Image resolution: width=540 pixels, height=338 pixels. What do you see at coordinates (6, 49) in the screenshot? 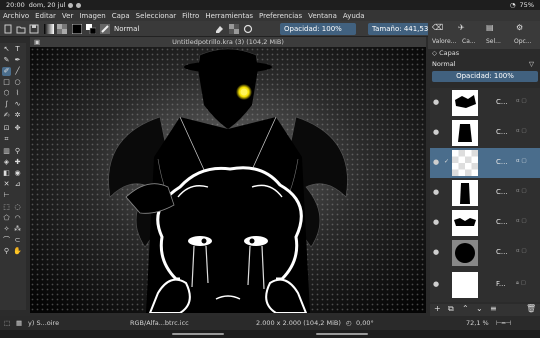
I see `select-tool-icon: ↖` at bounding box center [6, 49].